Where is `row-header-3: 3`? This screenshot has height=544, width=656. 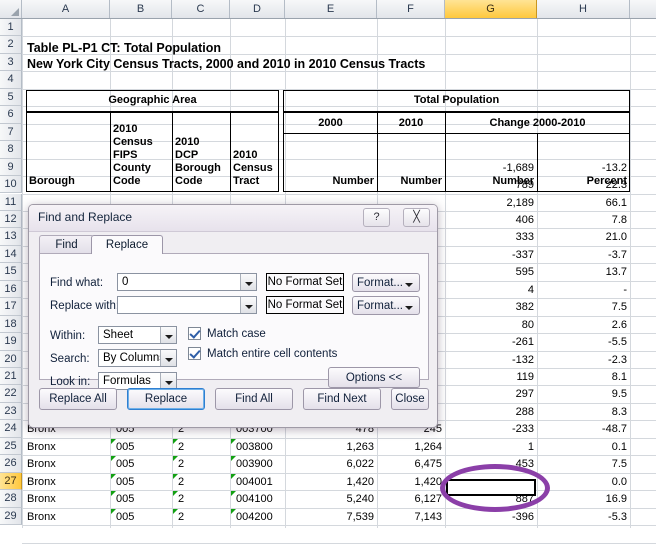 row-header-3: 3 is located at coordinates (11, 62).